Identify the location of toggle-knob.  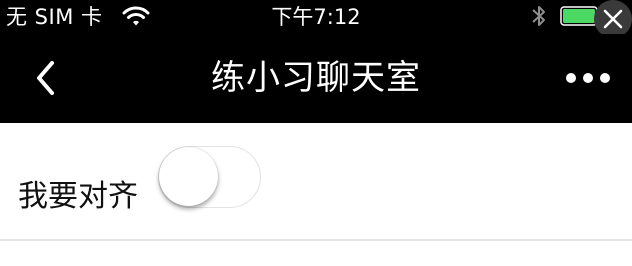
(188, 176).